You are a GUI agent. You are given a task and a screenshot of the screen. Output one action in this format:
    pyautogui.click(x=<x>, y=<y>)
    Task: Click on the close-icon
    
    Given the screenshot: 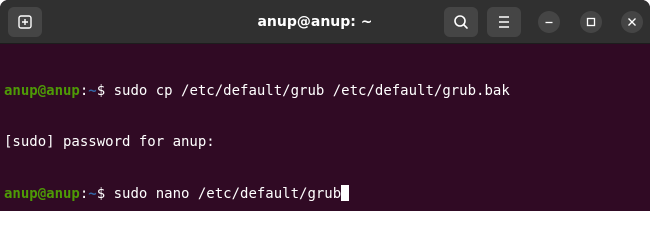 What is the action you would take?
    pyautogui.click(x=632, y=22)
    